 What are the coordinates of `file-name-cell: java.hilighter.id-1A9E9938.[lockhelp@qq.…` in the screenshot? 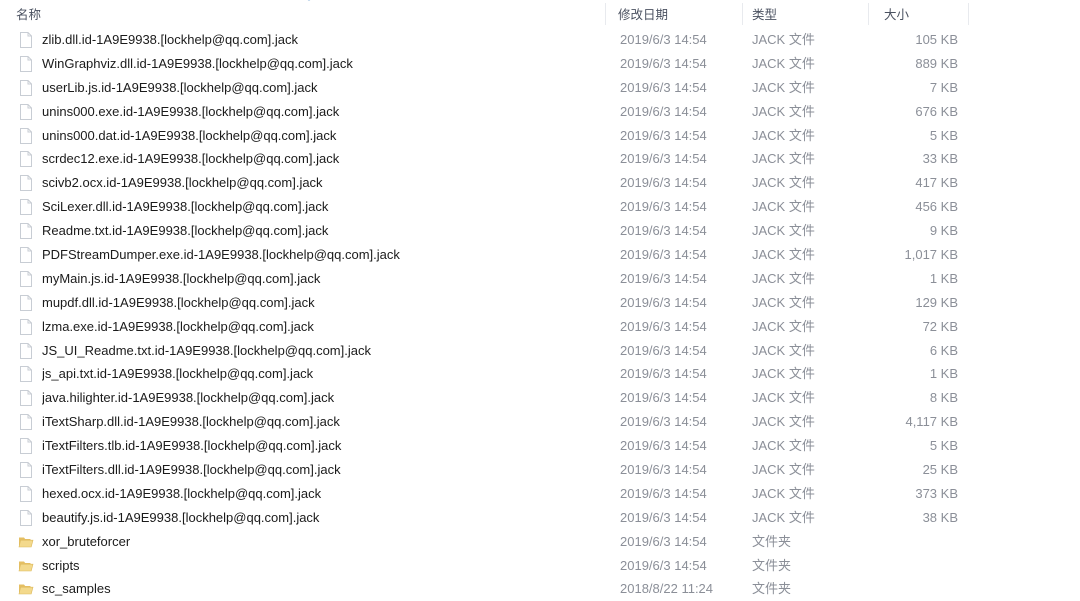 It's located at (188, 398).